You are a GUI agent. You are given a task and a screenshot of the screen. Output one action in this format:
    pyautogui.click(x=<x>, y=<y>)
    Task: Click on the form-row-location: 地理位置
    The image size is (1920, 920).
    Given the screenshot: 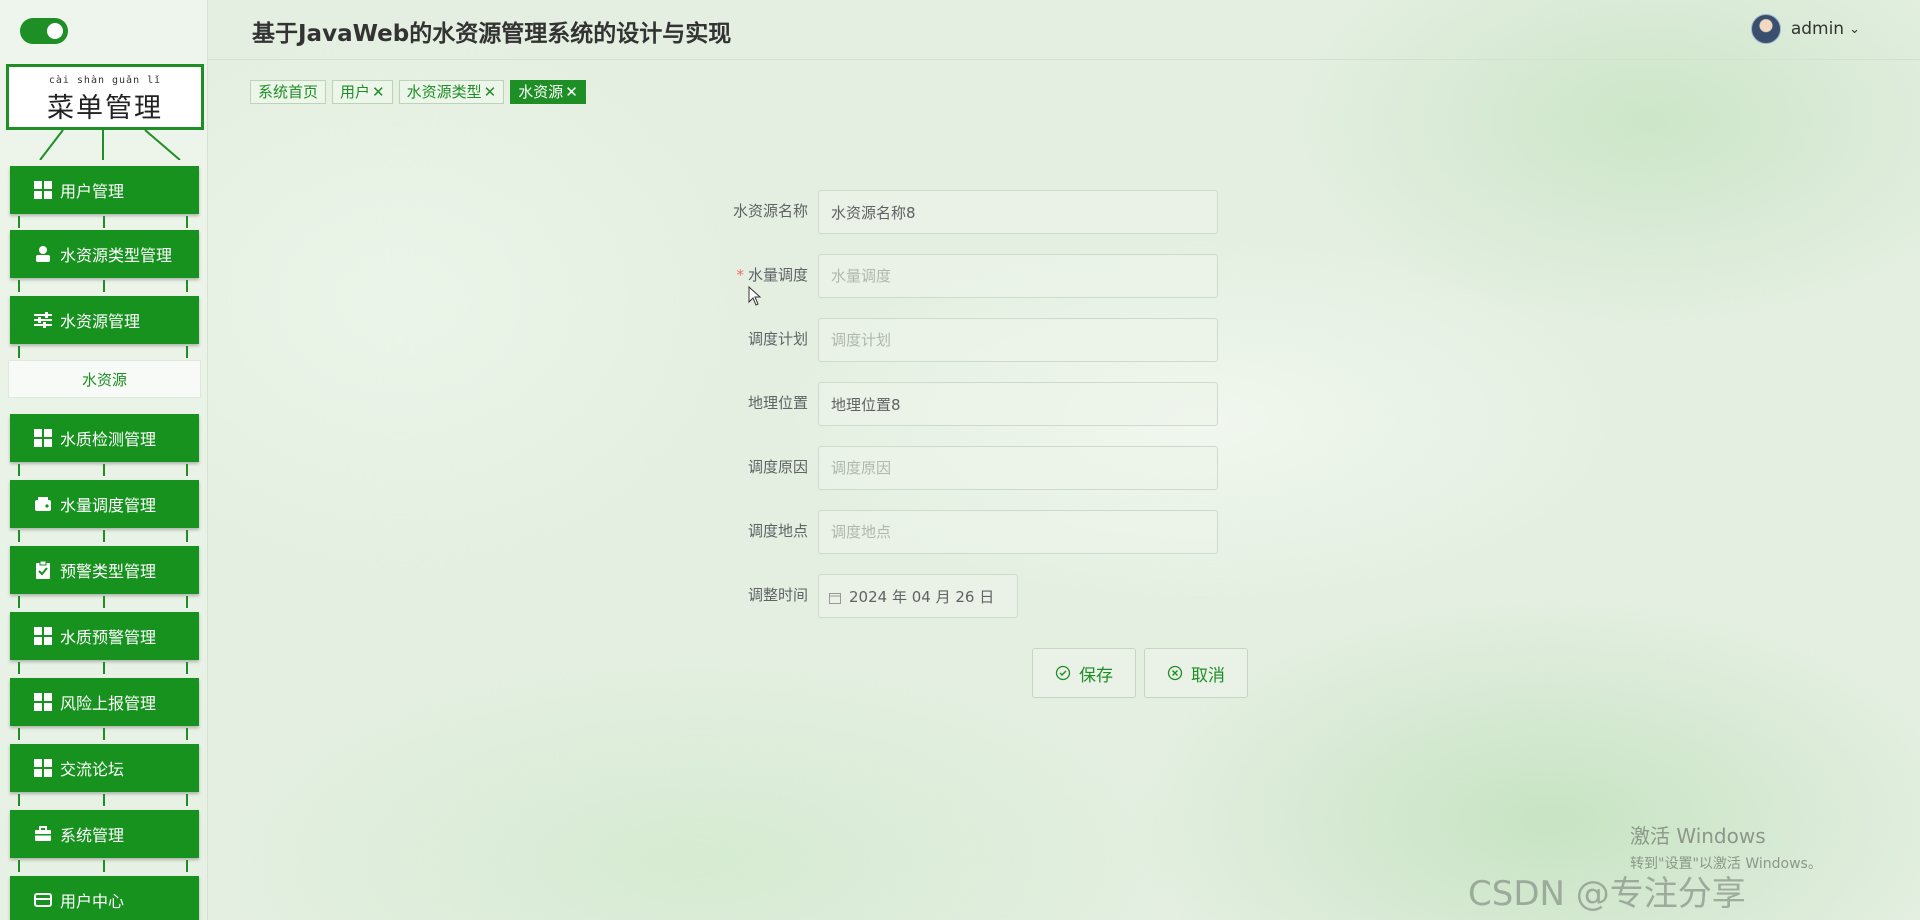 What is the action you would take?
    pyautogui.click(x=960, y=404)
    